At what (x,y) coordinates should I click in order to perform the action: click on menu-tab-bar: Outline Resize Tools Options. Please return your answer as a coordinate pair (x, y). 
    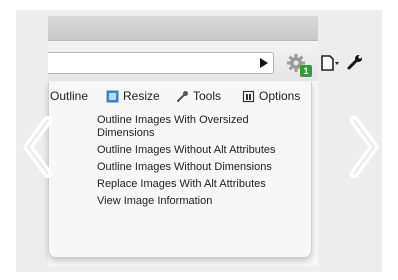
    Looking at the image, I should click on (180, 96).